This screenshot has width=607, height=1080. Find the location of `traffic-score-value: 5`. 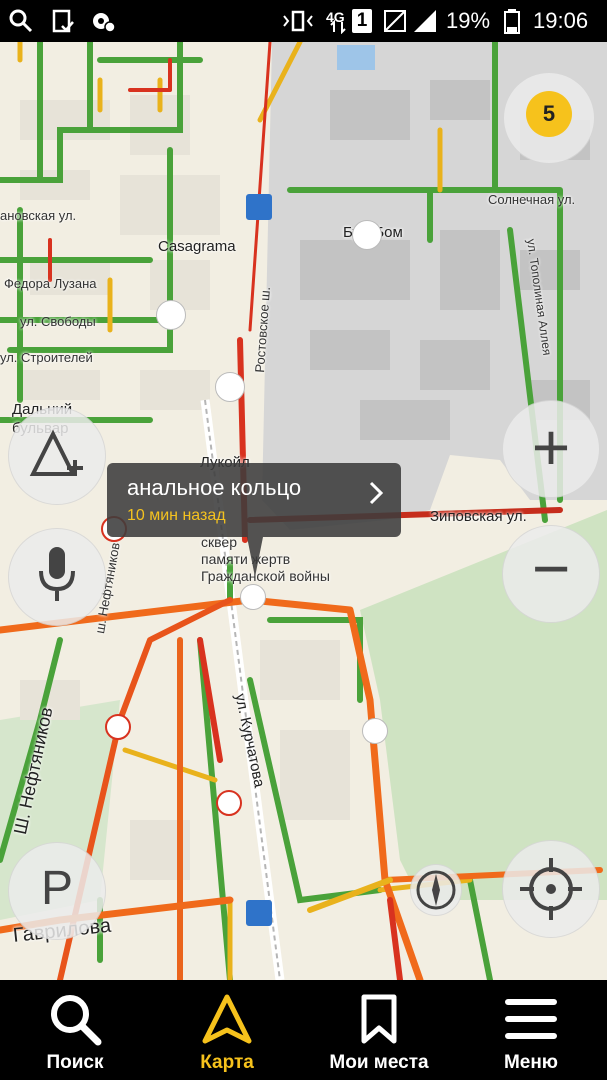

traffic-score-value: 5 is located at coordinates (549, 113).